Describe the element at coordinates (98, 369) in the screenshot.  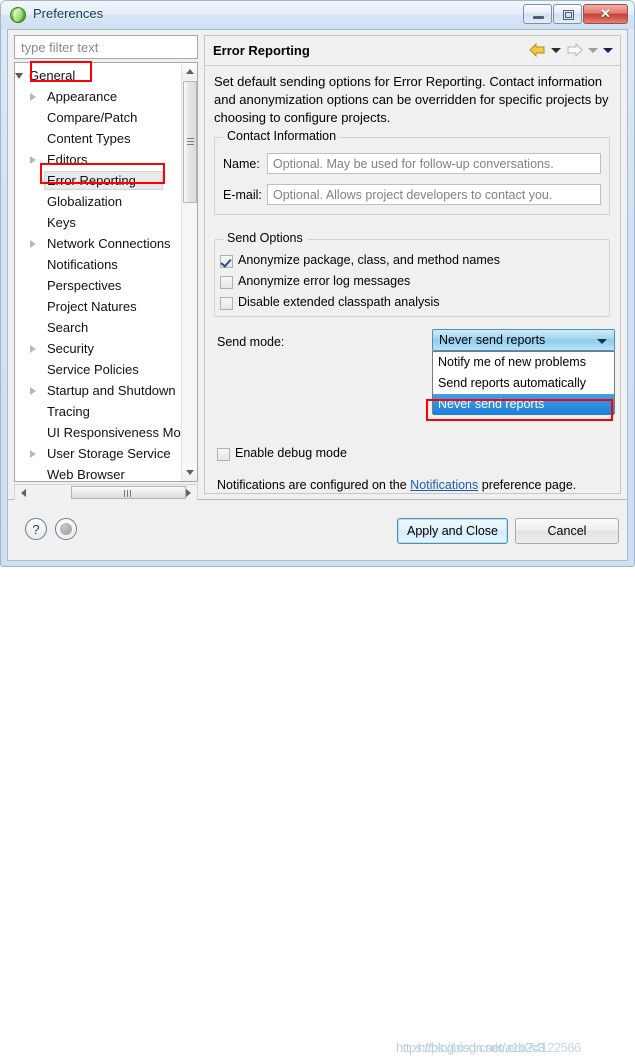
I see `sidebar-item-service-policies: Service Policies` at that location.